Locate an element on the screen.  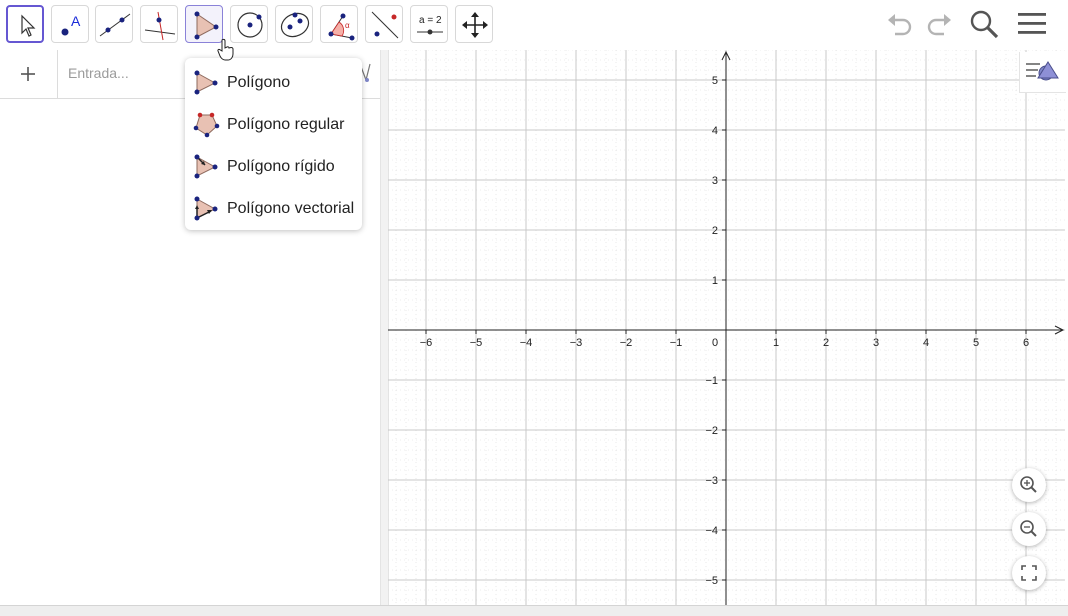
zoom-out-button is located at coordinates (1029, 529).